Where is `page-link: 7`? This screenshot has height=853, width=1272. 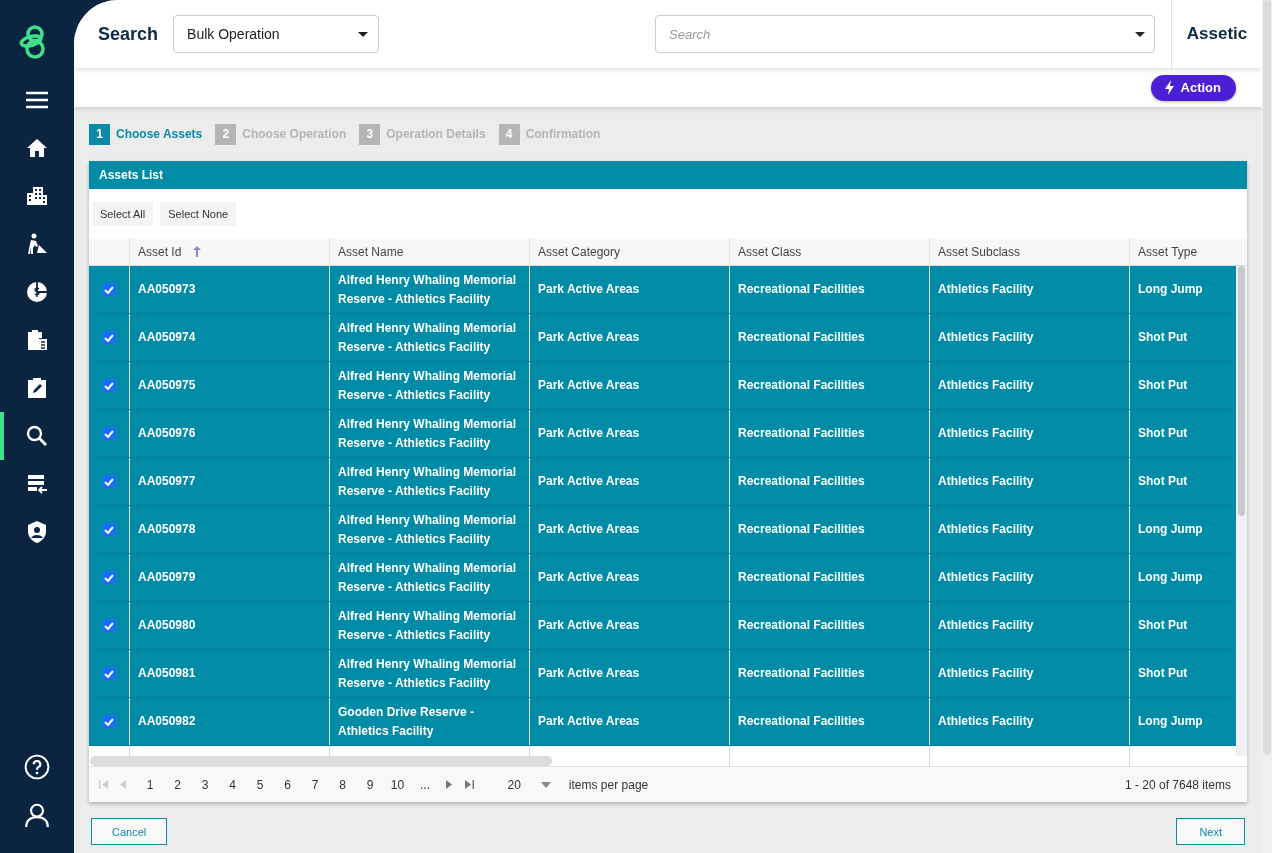
page-link: 7 is located at coordinates (315, 784).